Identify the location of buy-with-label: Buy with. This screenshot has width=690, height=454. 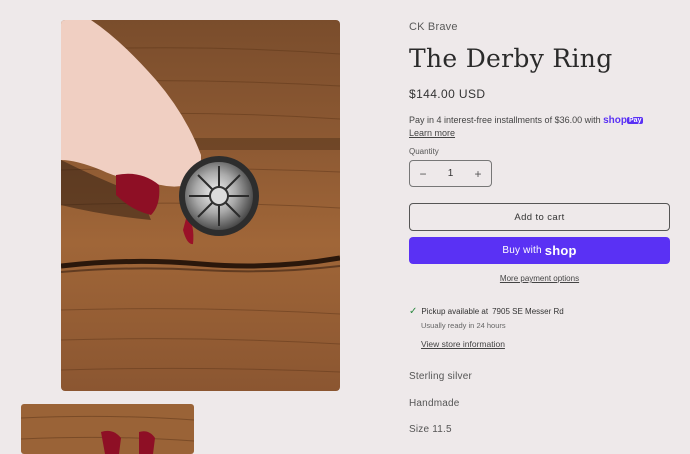
(522, 250).